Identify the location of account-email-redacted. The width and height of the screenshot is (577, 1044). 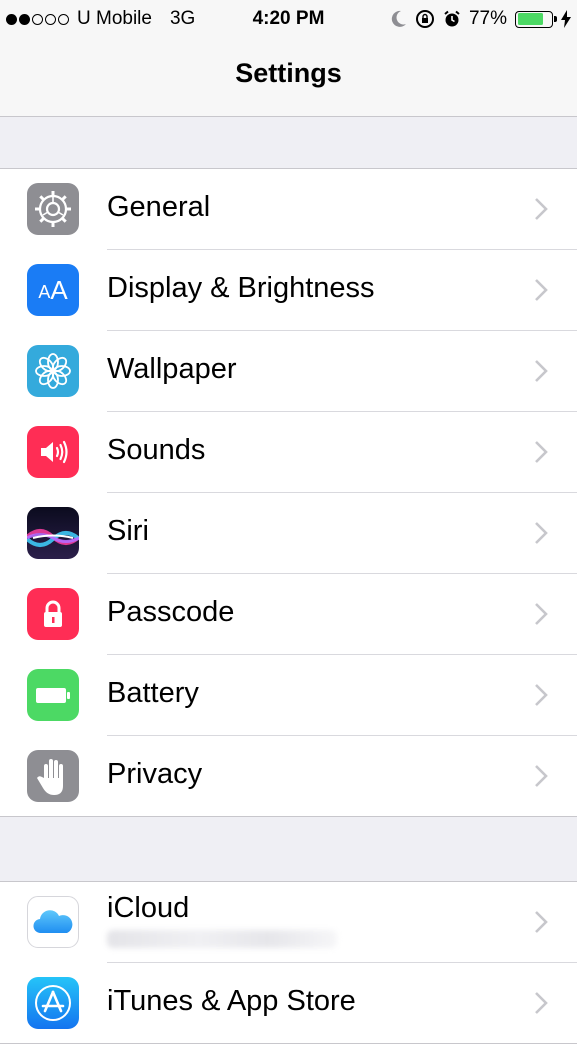
(222, 939).